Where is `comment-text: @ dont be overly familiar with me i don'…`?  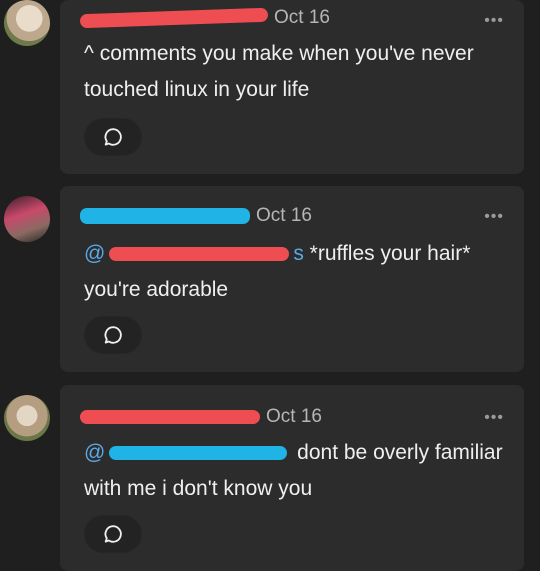
comment-text: @ dont be overly familiar with me i don'… is located at coordinates (294, 471).